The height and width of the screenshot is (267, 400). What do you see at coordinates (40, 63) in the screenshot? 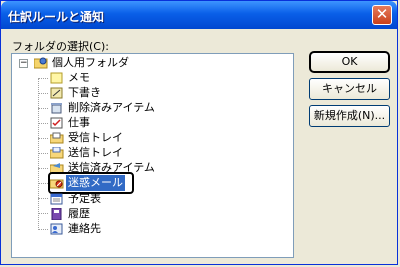
I see `personal-folders-icon` at bounding box center [40, 63].